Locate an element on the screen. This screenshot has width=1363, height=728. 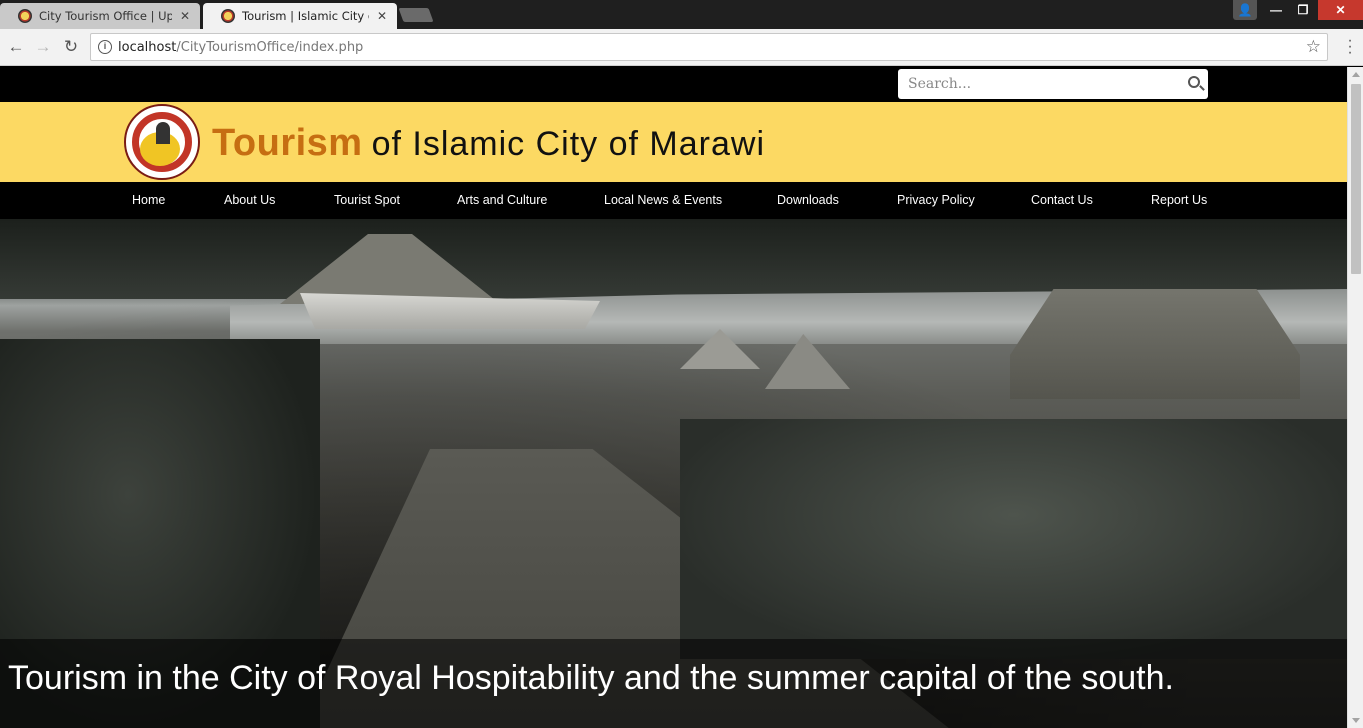
minimize-window-button: — is located at coordinates (1276, 10).